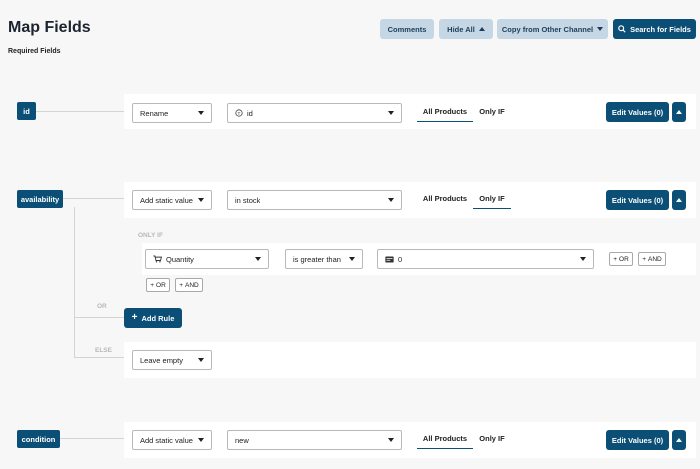  What do you see at coordinates (153, 318) in the screenshot?
I see `add-rule-button: + Add Rule` at bounding box center [153, 318].